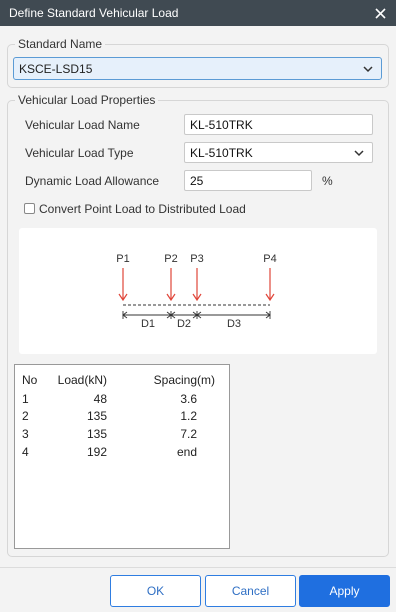 This screenshot has width=396, height=612. I want to click on load-label-p1: P1, so click(122, 259).